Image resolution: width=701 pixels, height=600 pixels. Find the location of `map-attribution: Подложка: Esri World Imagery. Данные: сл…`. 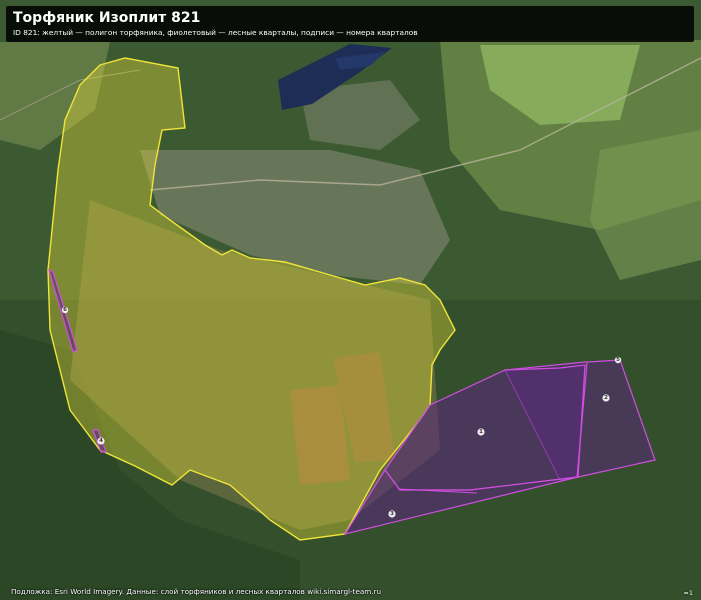

map-attribution: Подложка: Esri World Imagery. Данные: сл… is located at coordinates (196, 591).